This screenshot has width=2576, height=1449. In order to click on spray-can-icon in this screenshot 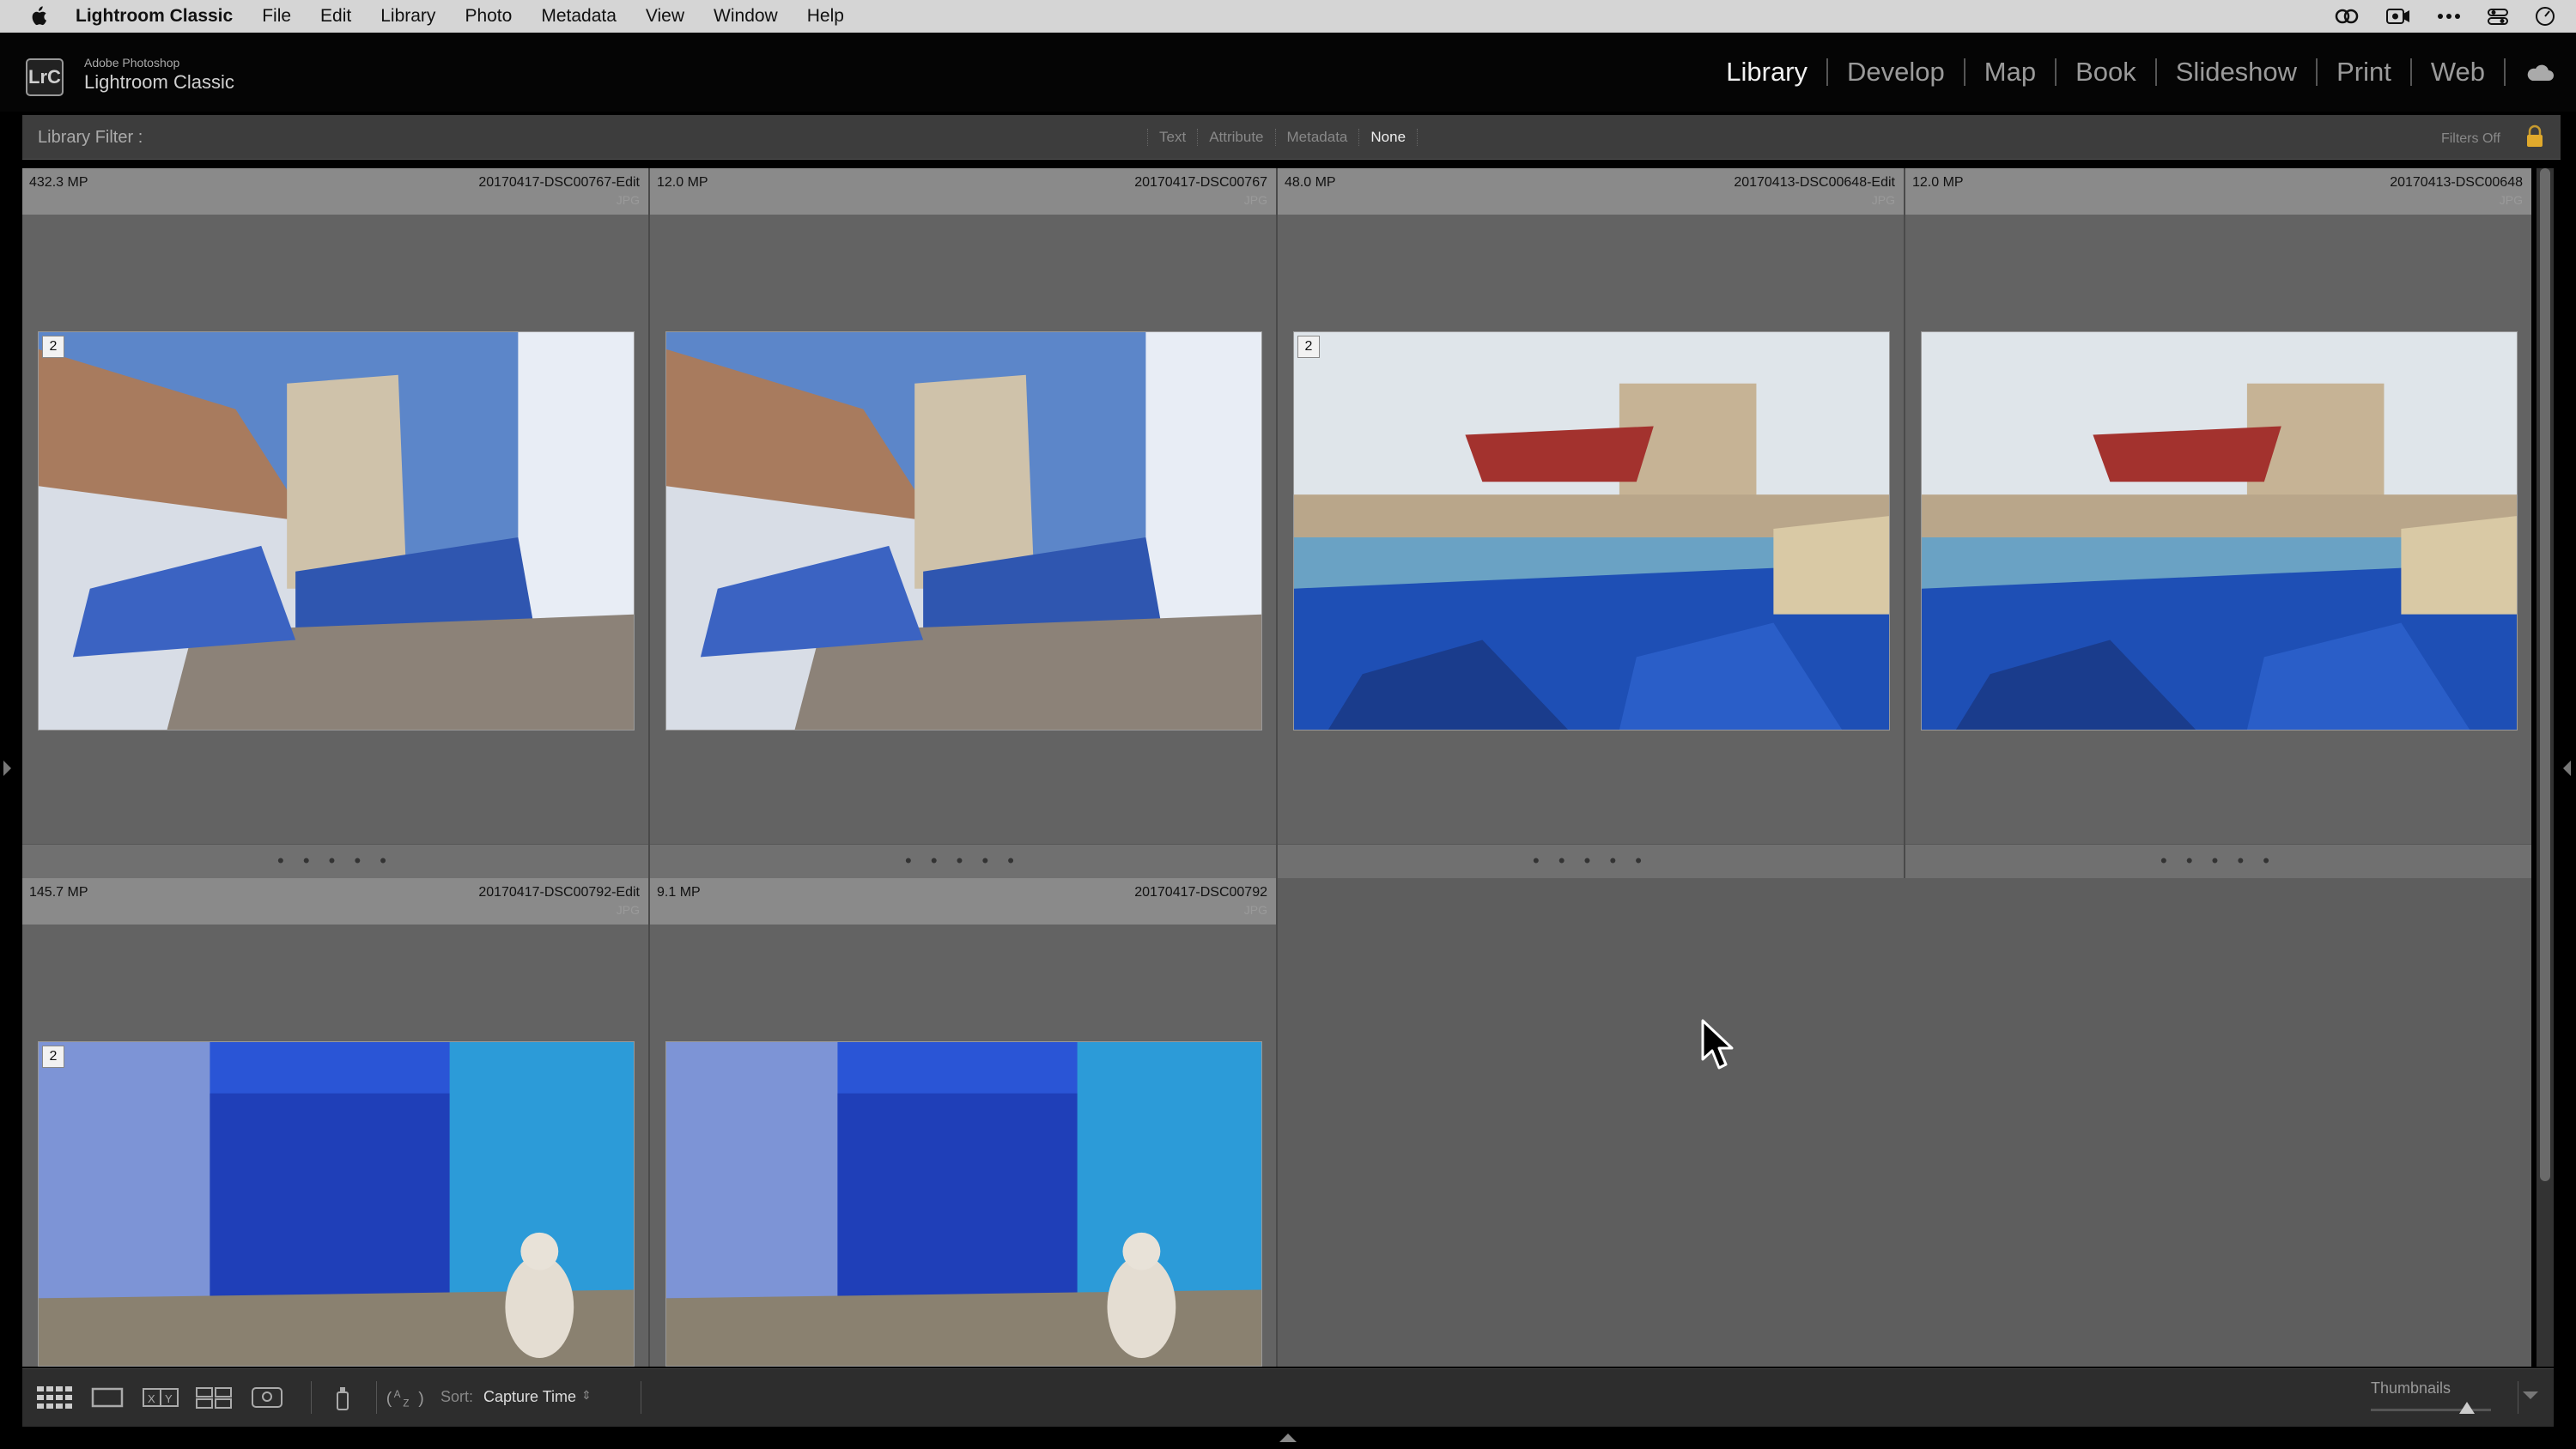, I will do `click(343, 1397)`.